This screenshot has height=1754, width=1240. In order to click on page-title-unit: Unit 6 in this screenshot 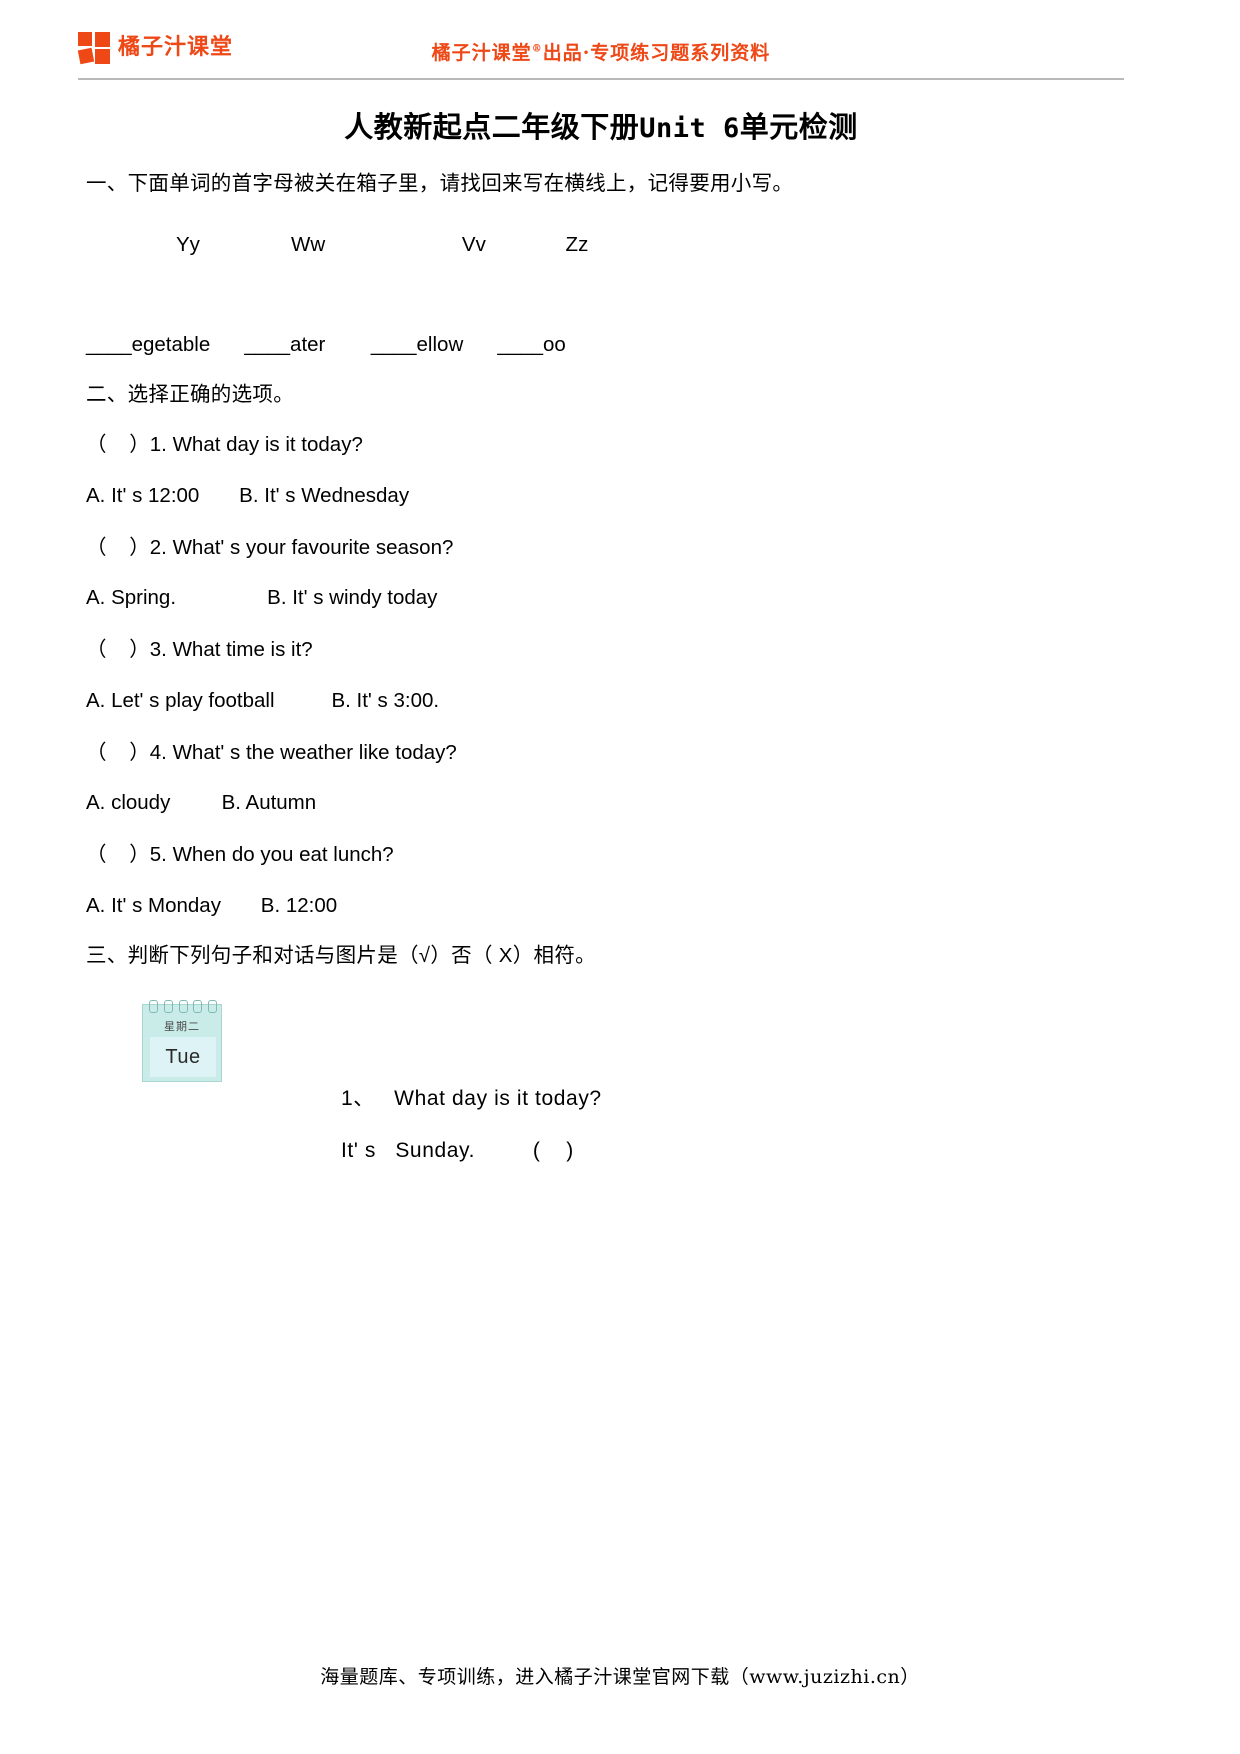, I will do `click(689, 128)`.